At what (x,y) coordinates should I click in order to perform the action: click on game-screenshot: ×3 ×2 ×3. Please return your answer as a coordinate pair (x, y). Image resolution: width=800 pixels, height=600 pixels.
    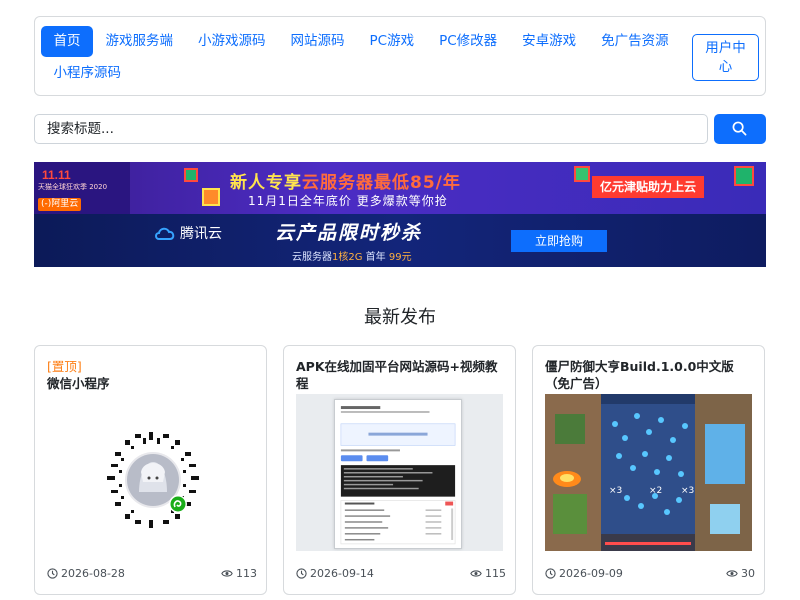
    Looking at the image, I should click on (648, 472).